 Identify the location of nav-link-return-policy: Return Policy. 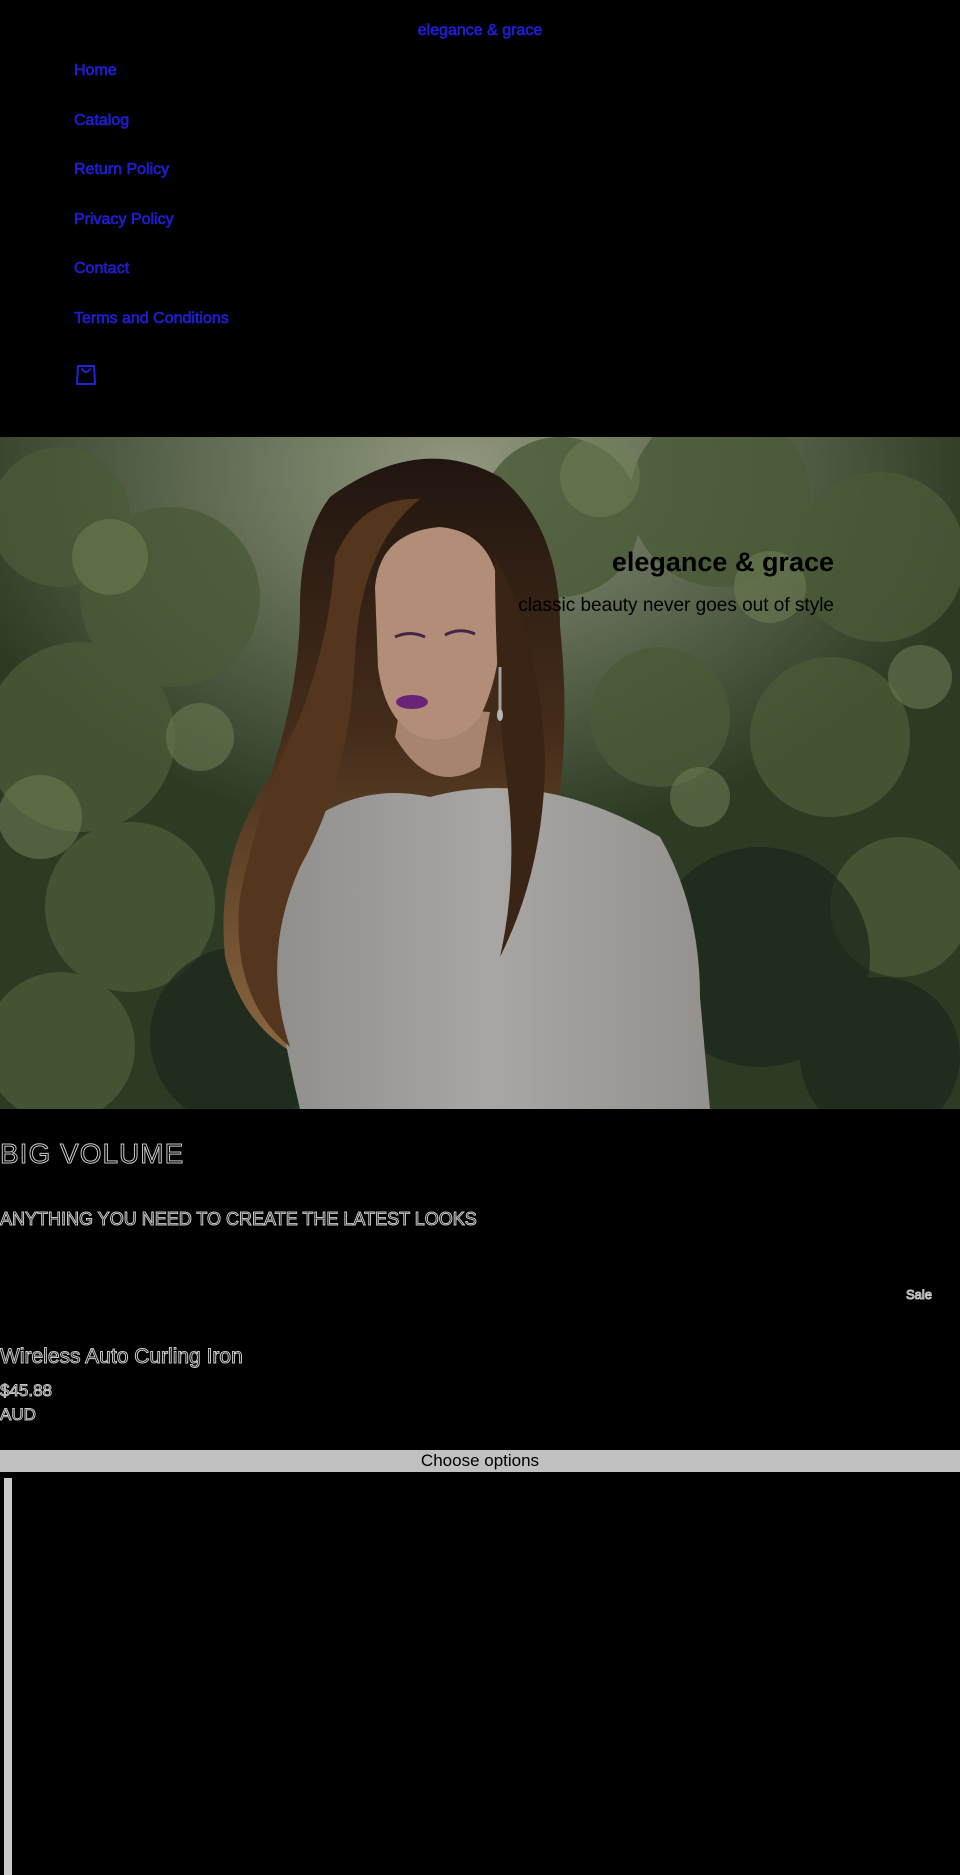
(122, 170).